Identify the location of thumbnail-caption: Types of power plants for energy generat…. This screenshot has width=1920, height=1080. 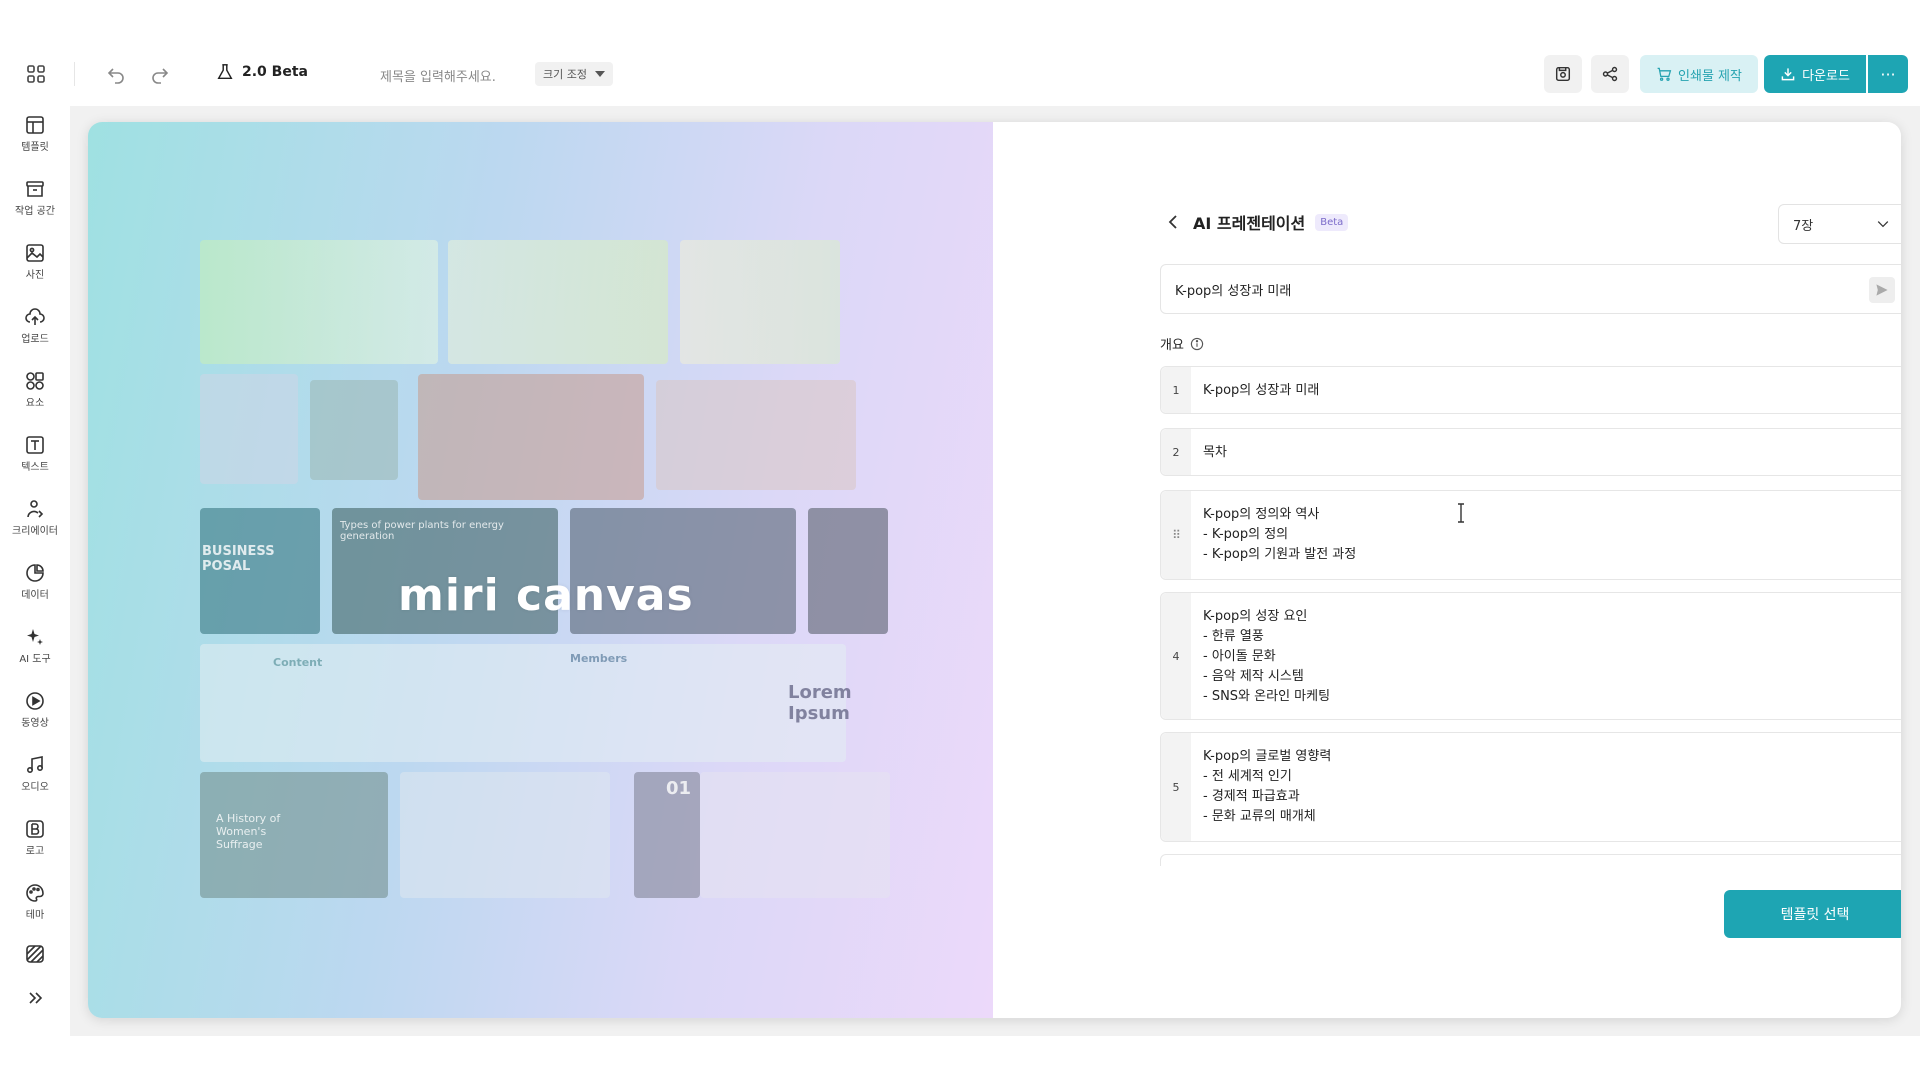
(422, 531).